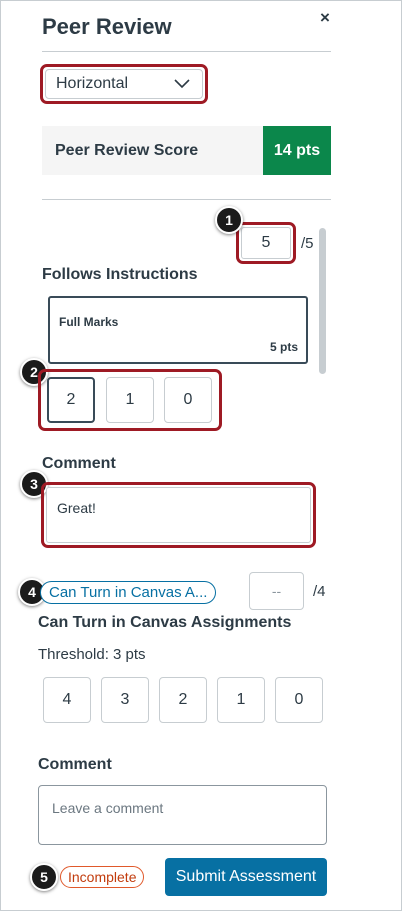 This screenshot has height=911, width=402. I want to click on view-select-value: Horizontal, so click(92, 83).